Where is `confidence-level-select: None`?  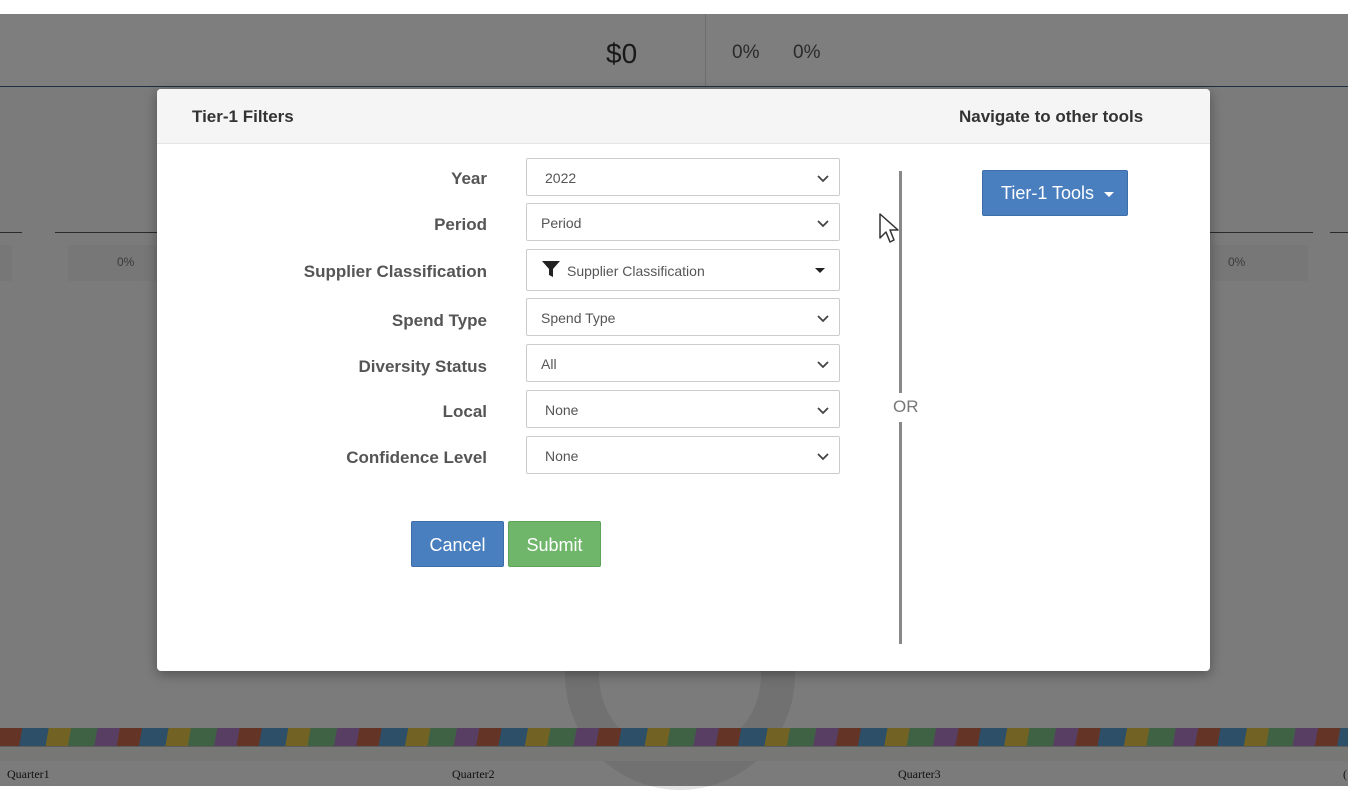
confidence-level-select: None is located at coordinates (683, 455).